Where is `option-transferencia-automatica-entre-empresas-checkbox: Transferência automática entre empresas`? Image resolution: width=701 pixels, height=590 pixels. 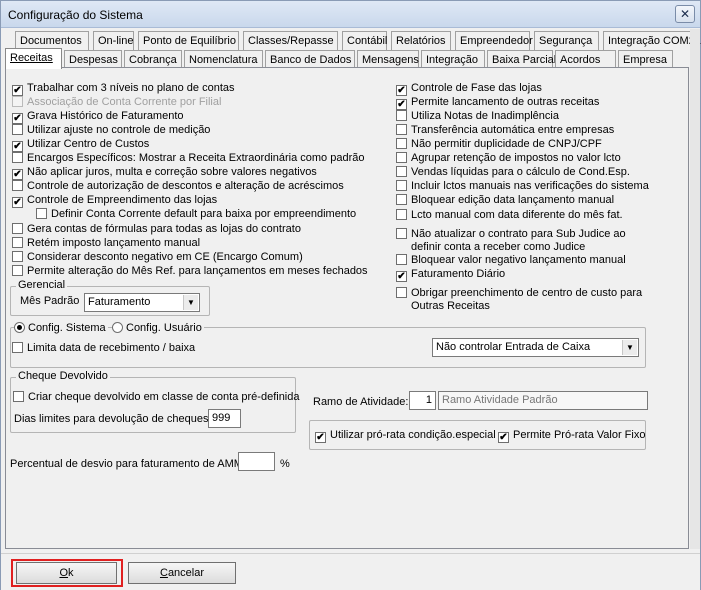 option-transferencia-automatica-entre-empresas-checkbox: Transferência automática entre empresas is located at coordinates (505, 131).